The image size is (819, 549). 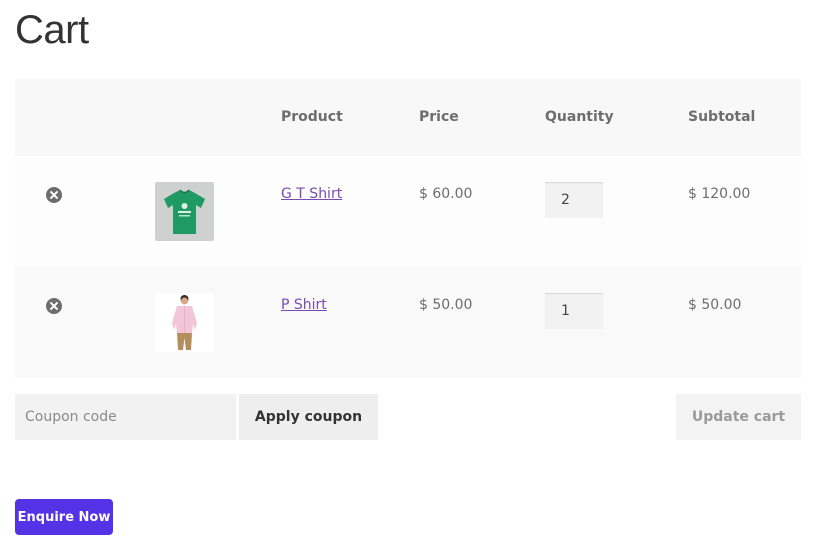 What do you see at coordinates (722, 117) in the screenshot?
I see `header-subtotal: Subtotal` at bounding box center [722, 117].